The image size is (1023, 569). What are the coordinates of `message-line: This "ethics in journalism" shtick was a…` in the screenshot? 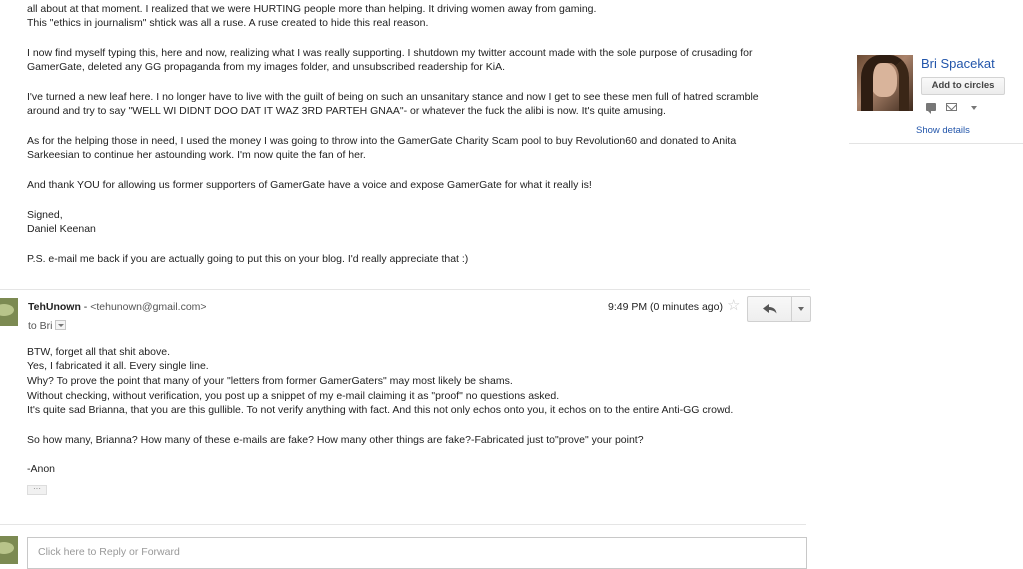 It's located at (228, 23).